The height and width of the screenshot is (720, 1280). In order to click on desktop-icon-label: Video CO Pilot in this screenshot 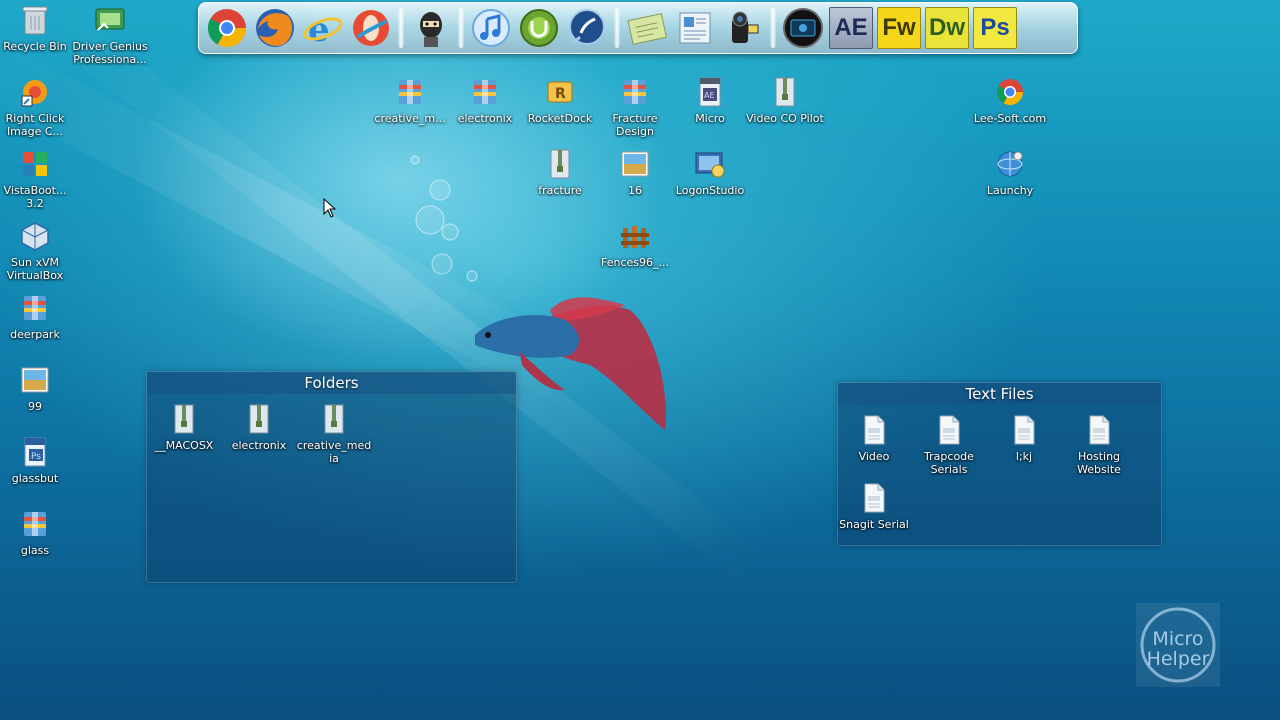, I will do `click(785, 118)`.